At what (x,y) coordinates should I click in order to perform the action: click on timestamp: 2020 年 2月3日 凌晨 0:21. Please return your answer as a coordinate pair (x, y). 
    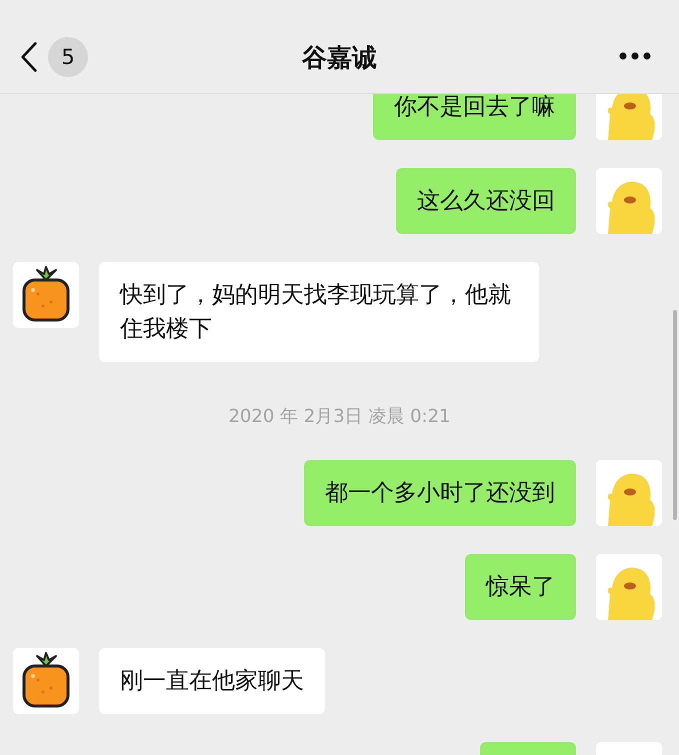
    Looking at the image, I should click on (339, 416).